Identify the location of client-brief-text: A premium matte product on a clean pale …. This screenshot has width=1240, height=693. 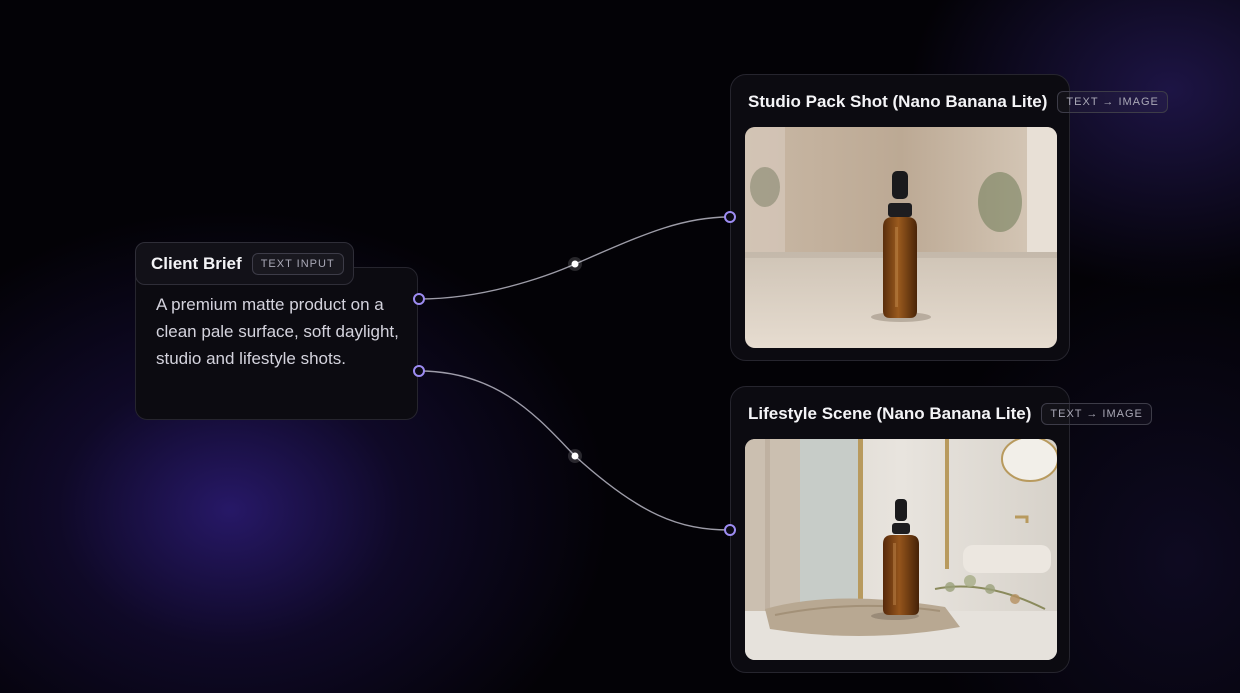
(281, 331).